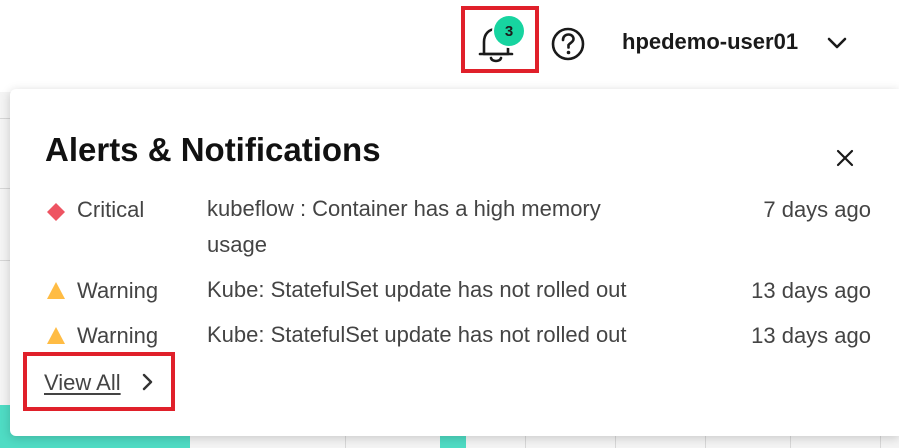  I want to click on chevron-down-icon, so click(837, 43).